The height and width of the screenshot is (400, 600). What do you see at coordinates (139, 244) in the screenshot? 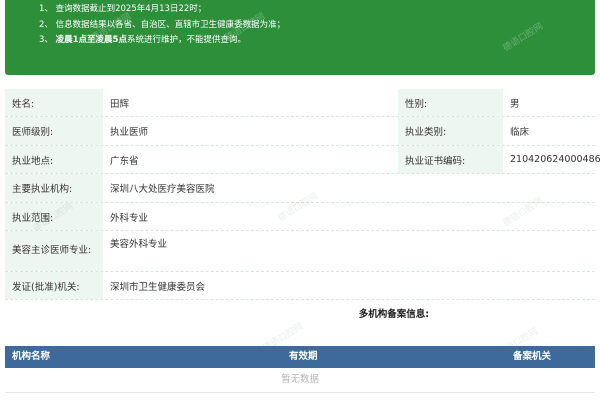
I see `cosmetic-value: 美容外科专业` at bounding box center [139, 244].